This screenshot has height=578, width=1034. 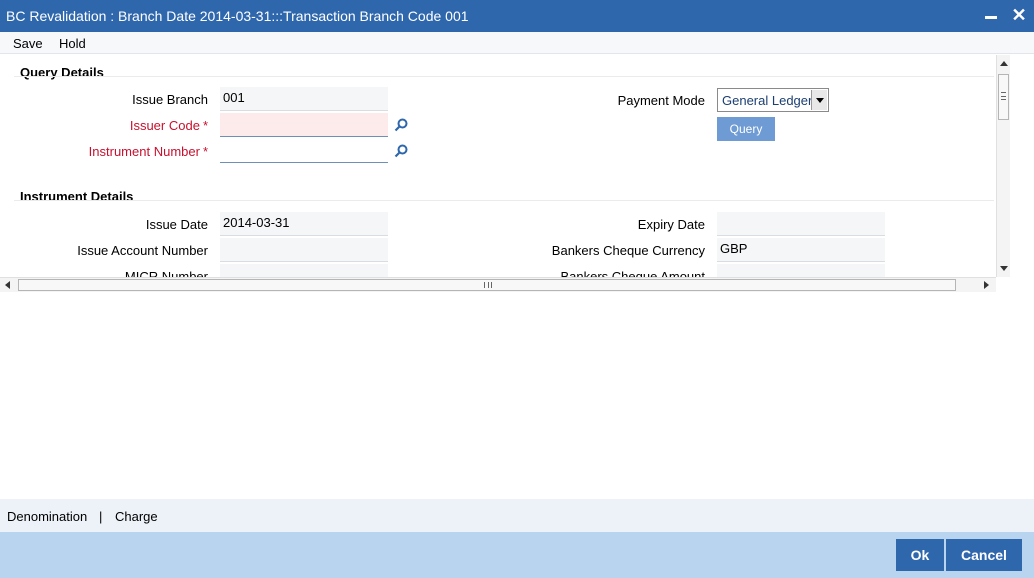 I want to click on bankers-cheque-currency-label: Bankers Cheque Currency, so click(x=628, y=250).